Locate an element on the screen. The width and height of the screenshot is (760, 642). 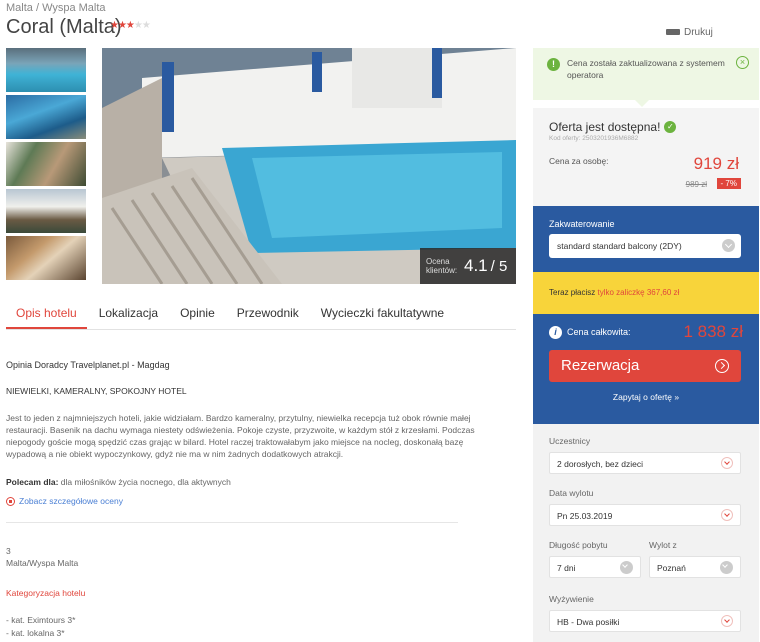
check-icon: ✓ is located at coordinates (670, 127).